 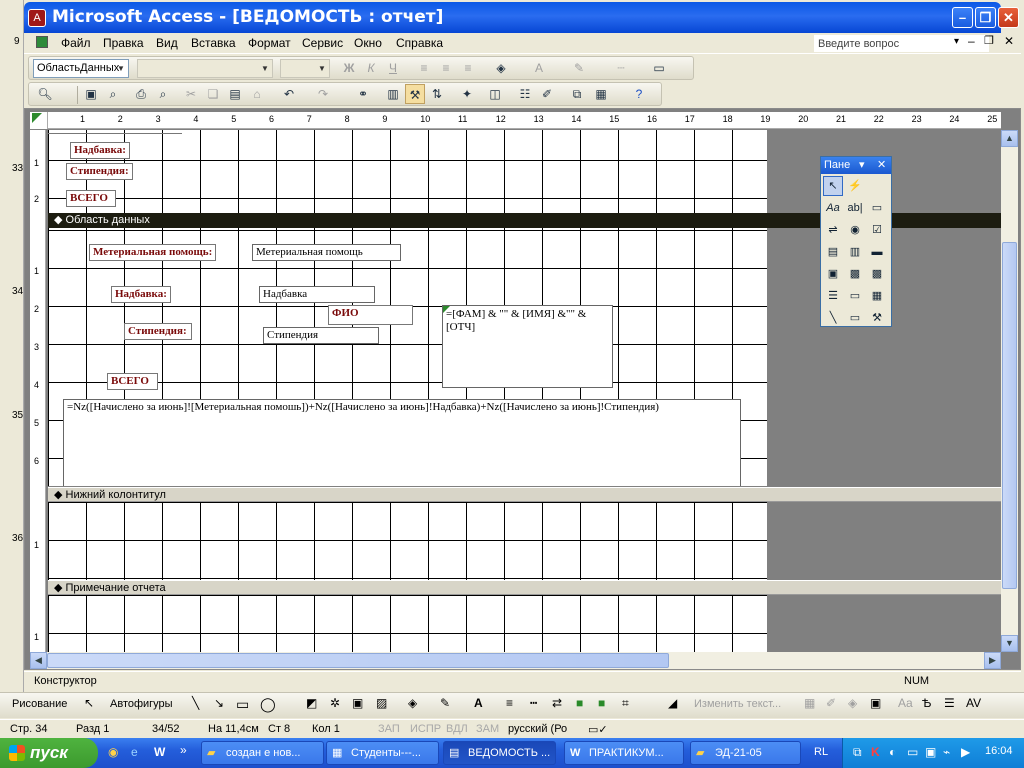 What do you see at coordinates (621, 68) in the screenshot?
I see `line-width-icon: ┈` at bounding box center [621, 68].